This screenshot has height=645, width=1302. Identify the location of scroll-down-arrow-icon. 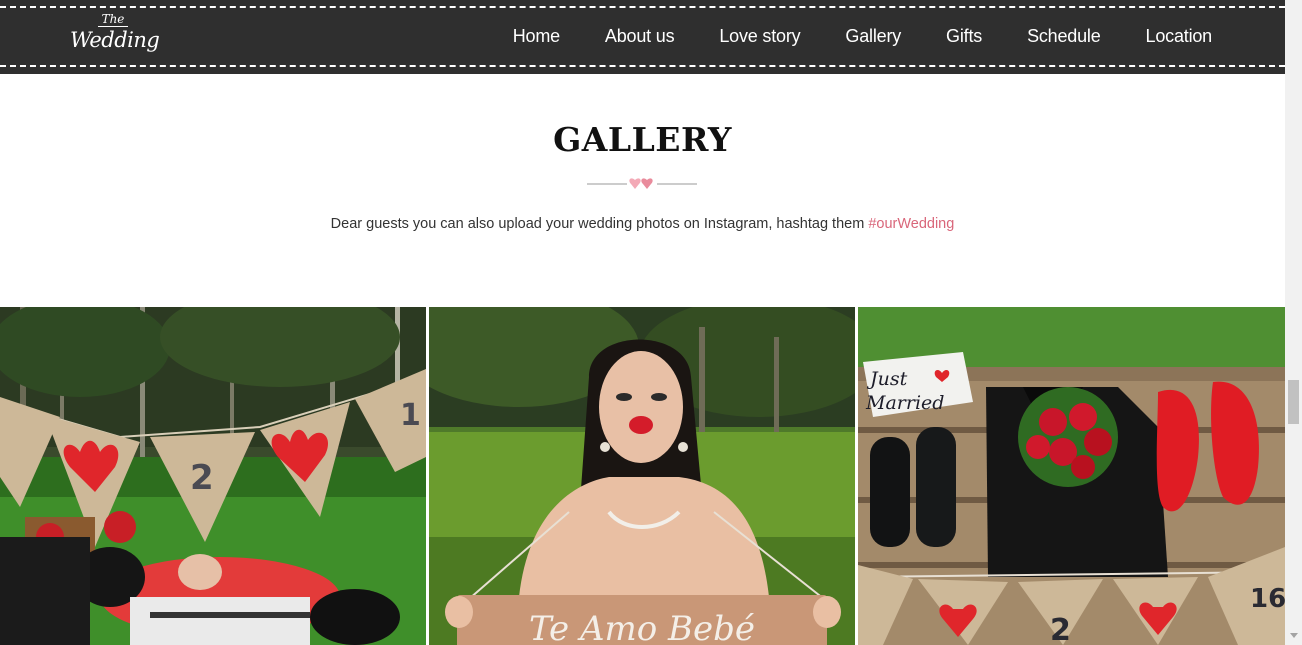
(1294, 635).